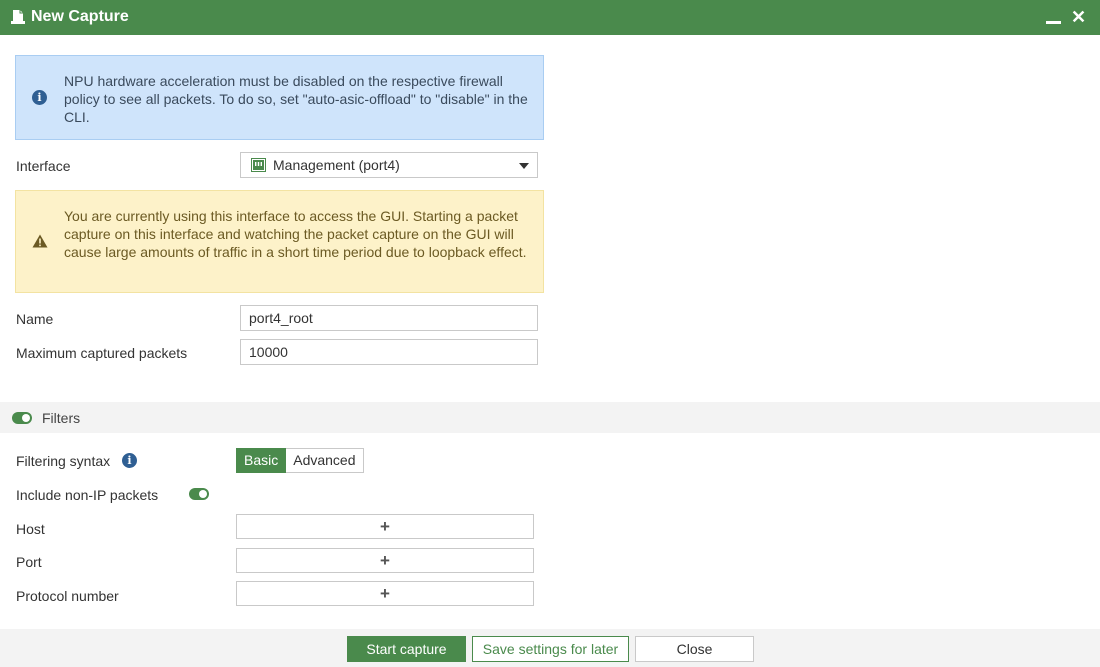 Image resolution: width=1100 pixels, height=667 pixels. What do you see at coordinates (22, 418) in the screenshot?
I see `filters-toggle` at bounding box center [22, 418].